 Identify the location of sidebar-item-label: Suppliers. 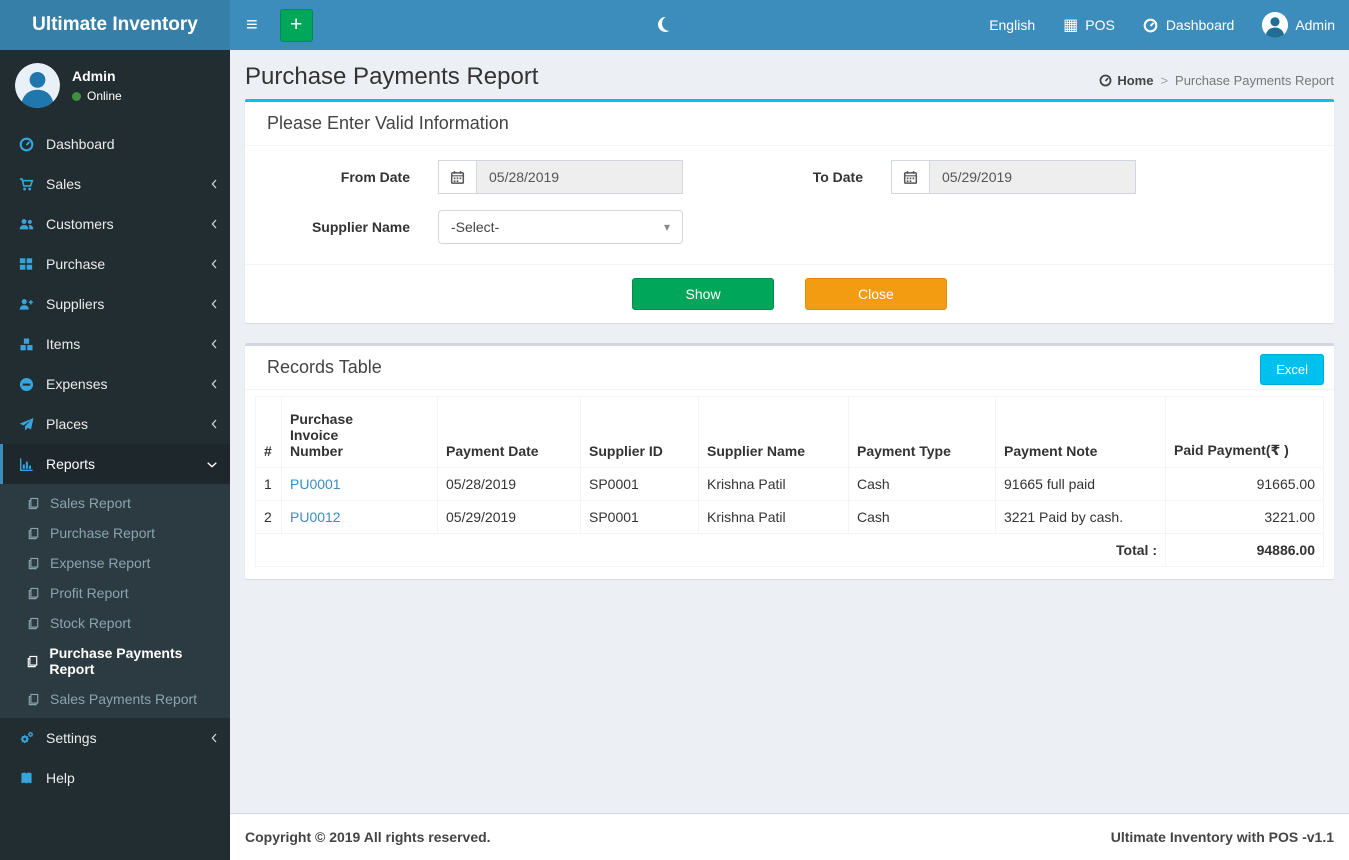
(75, 304).